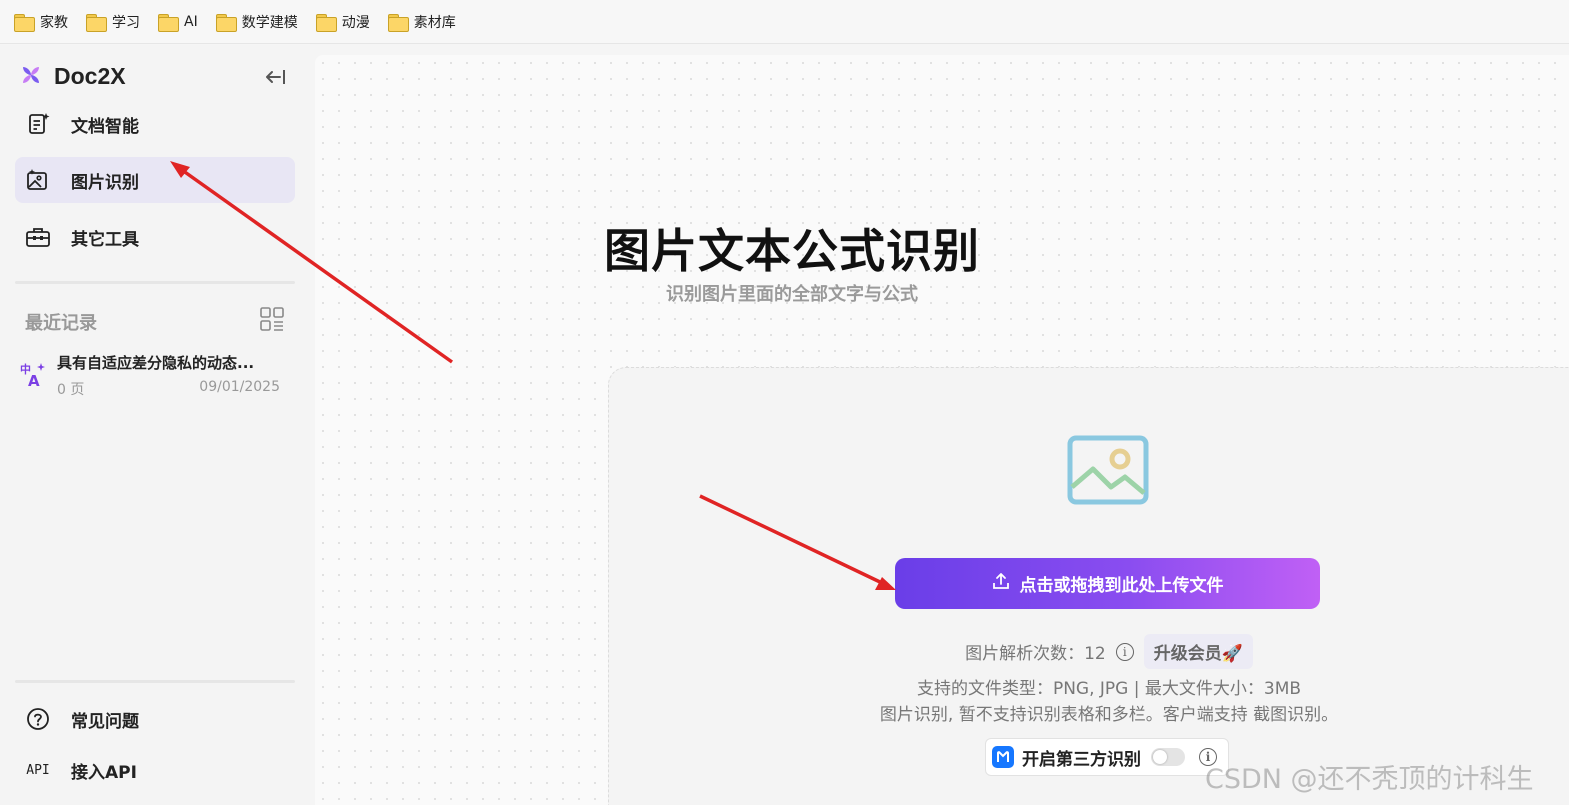  Describe the element at coordinates (155, 681) in the screenshot. I see `divider` at that location.